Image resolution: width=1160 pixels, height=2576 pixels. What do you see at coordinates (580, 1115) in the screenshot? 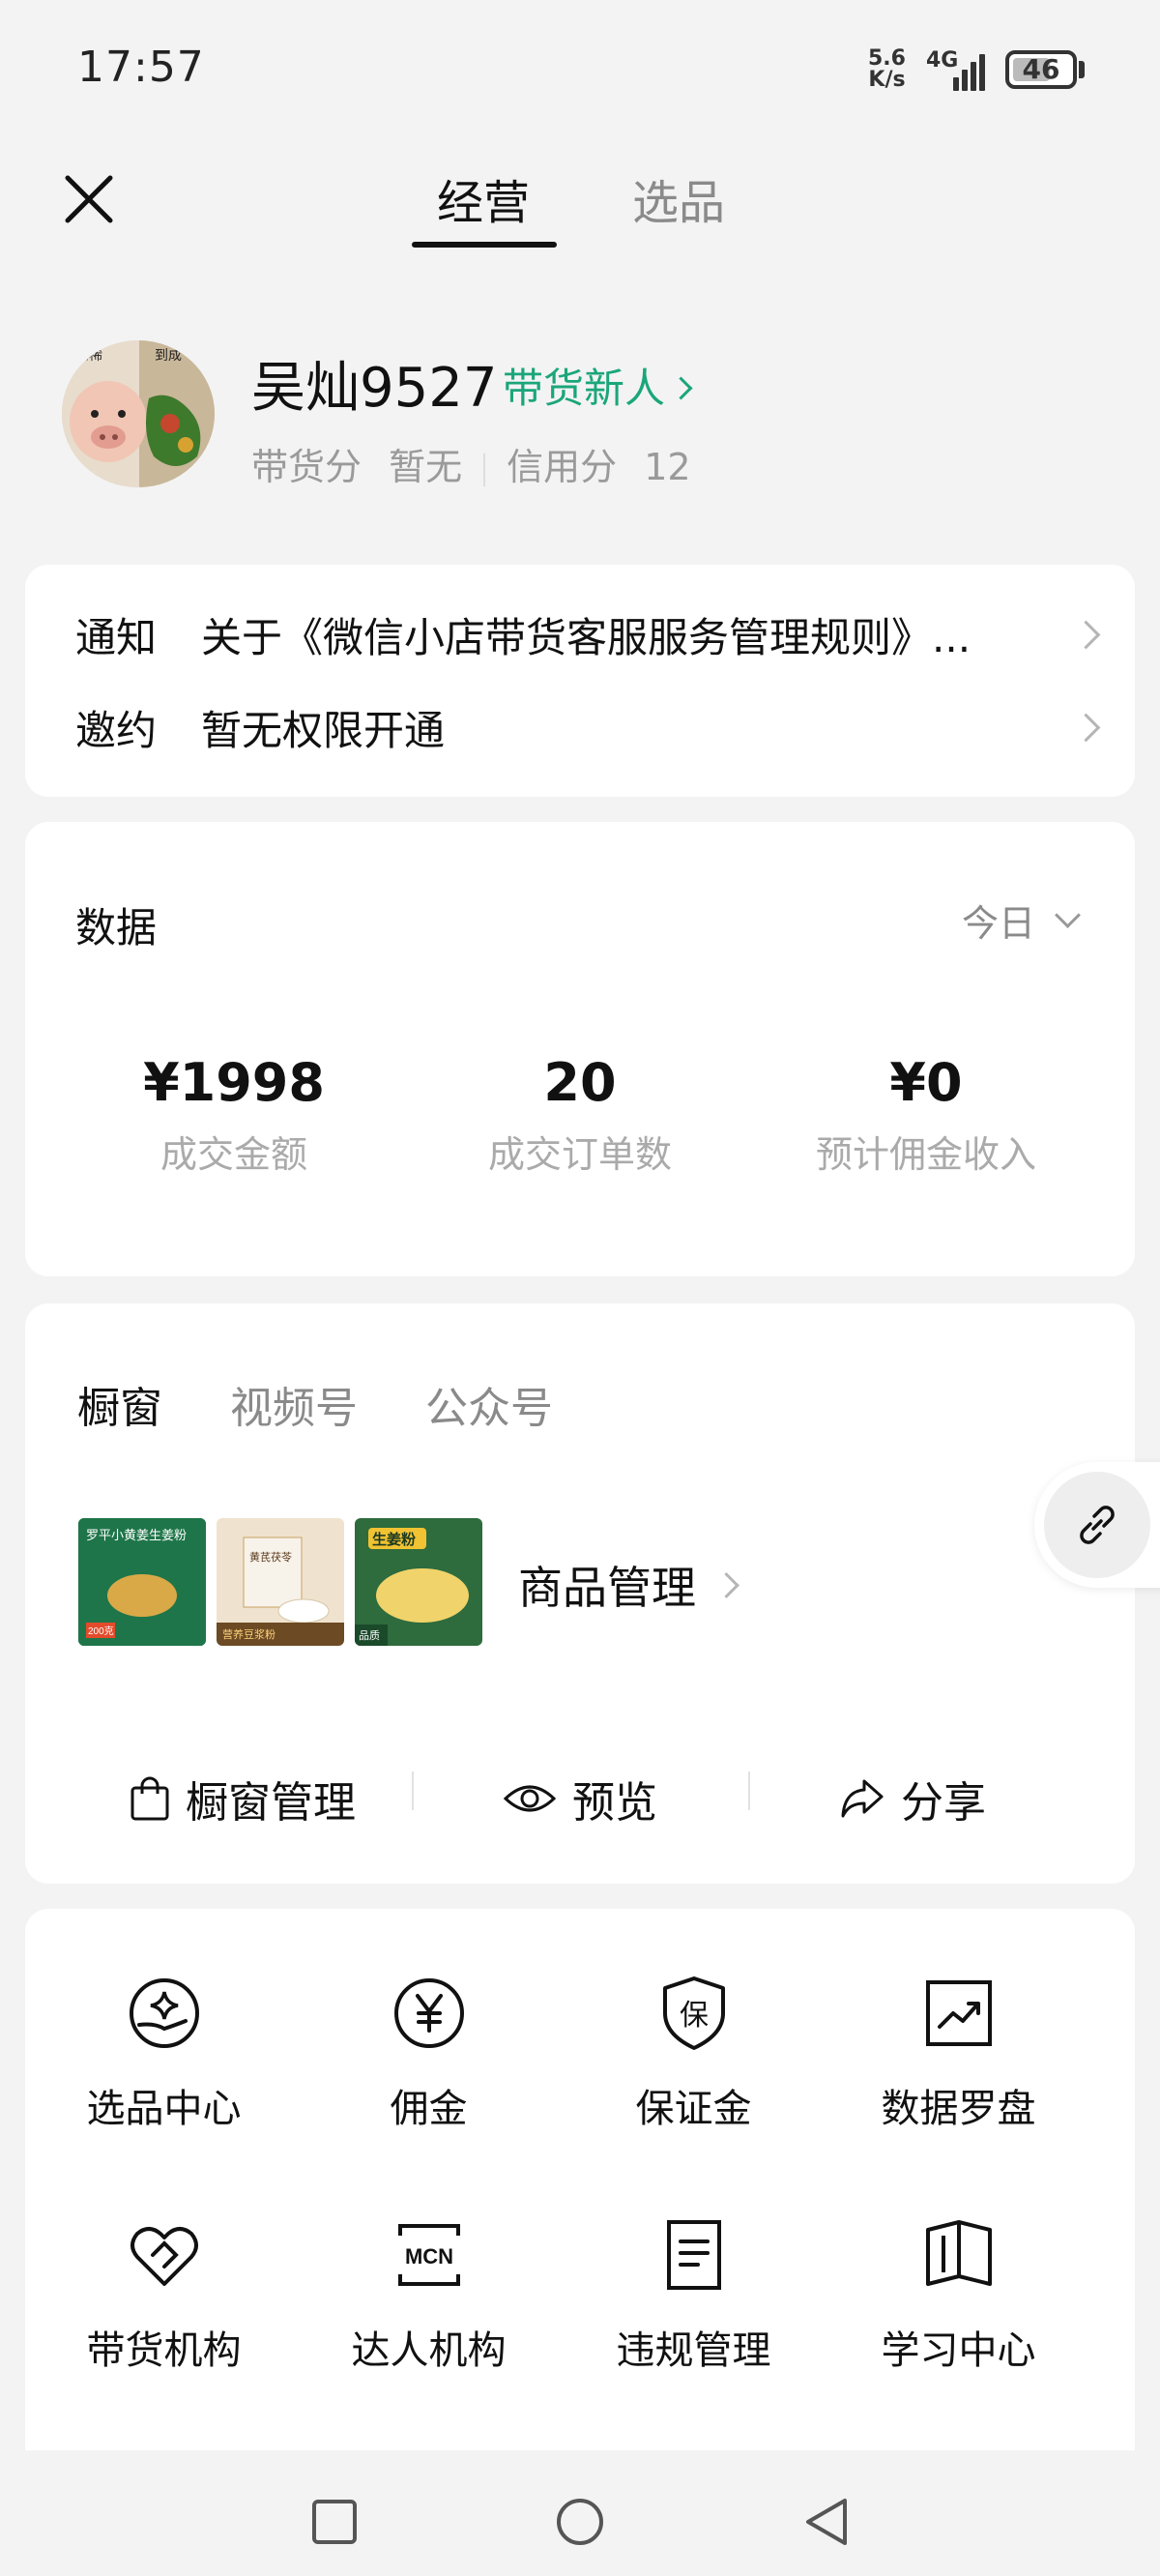
I see `metric-orders: 20 成交订单数` at bounding box center [580, 1115].